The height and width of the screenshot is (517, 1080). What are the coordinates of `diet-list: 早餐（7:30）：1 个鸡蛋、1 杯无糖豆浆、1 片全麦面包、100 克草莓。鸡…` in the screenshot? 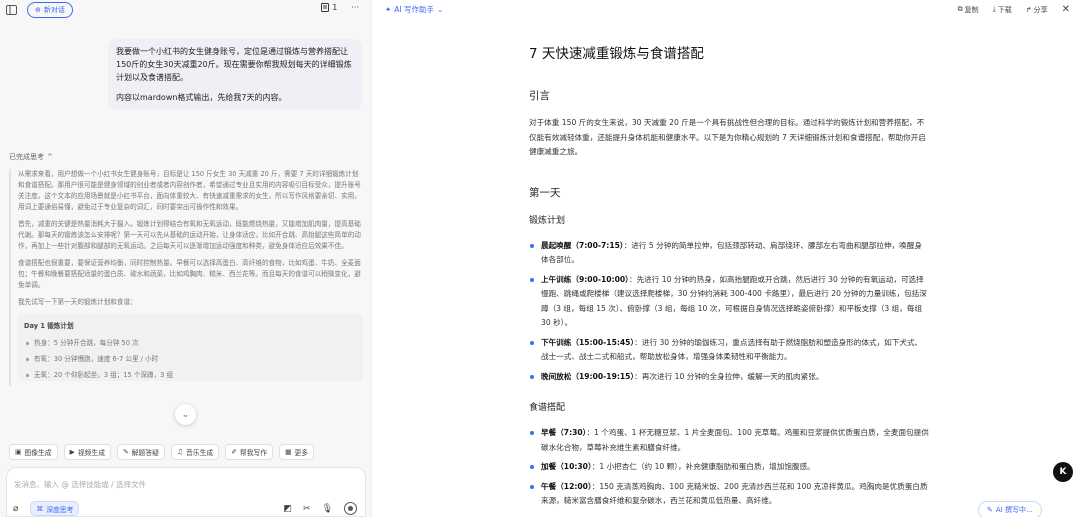 It's located at (729, 467).